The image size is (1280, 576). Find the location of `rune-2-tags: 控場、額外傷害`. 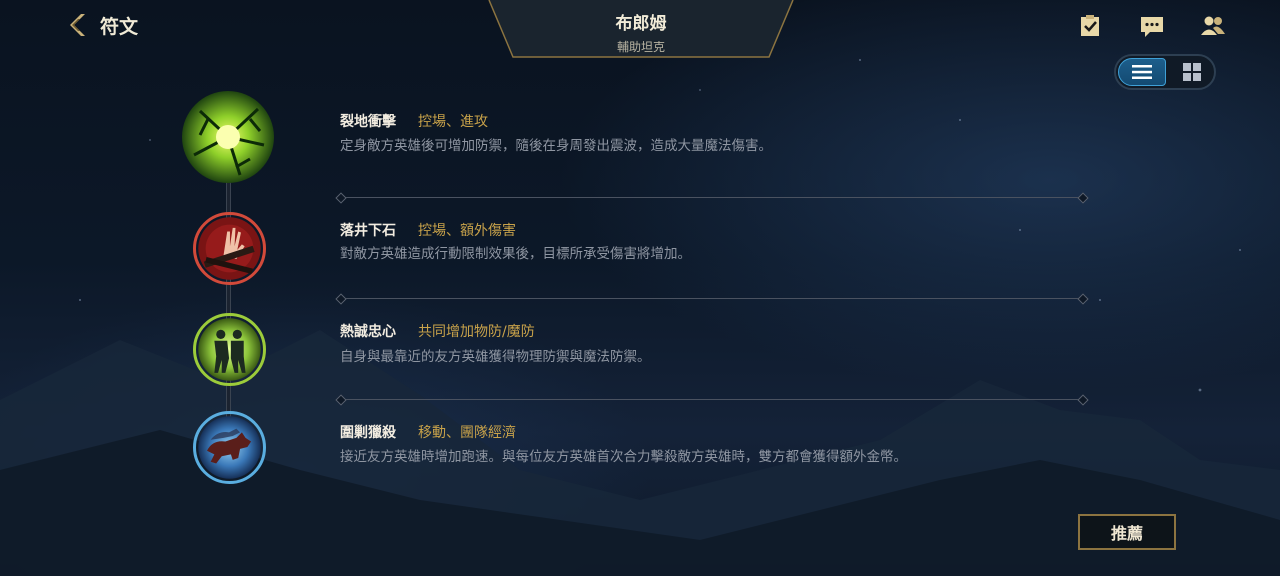

rune-2-tags: 控場、額外傷害 is located at coordinates (467, 231).